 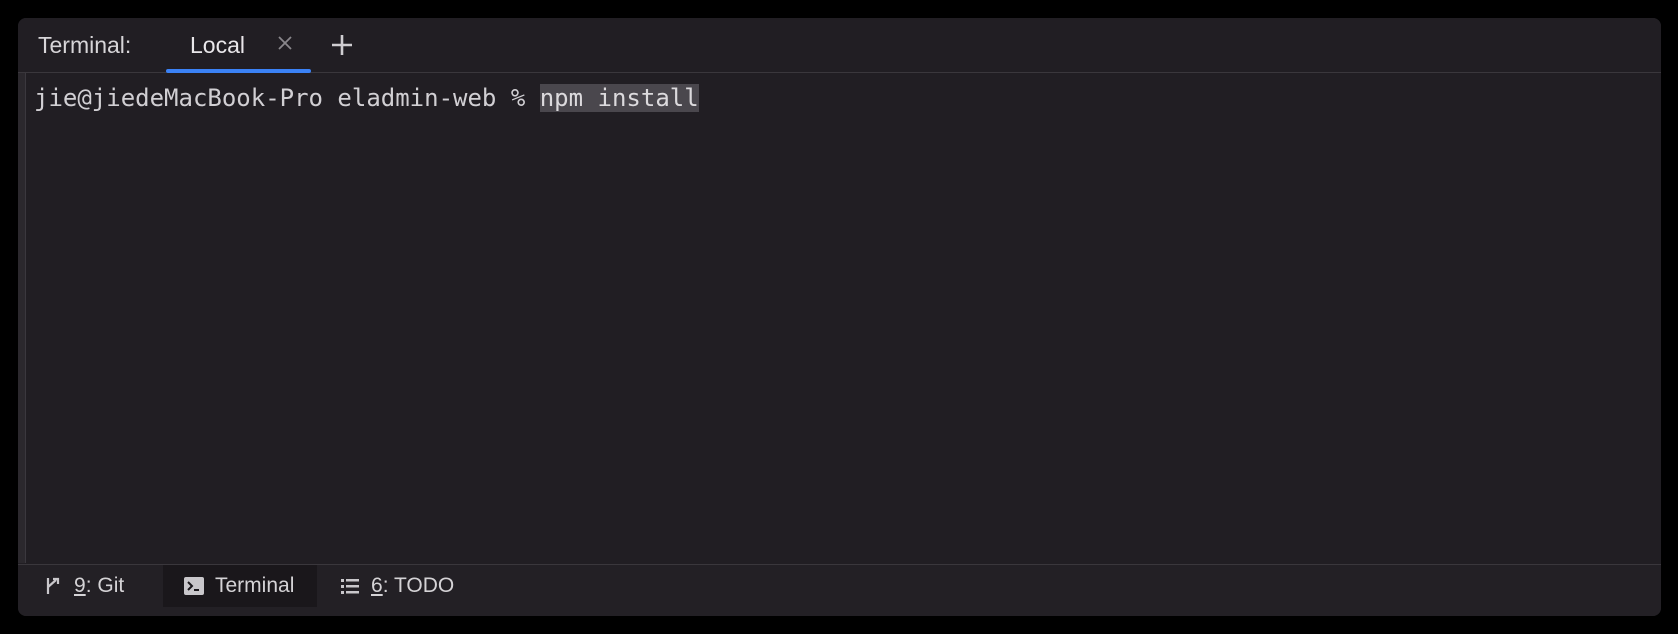 I want to click on tool-window-header: Terminal: Local, so click(x=839, y=45).